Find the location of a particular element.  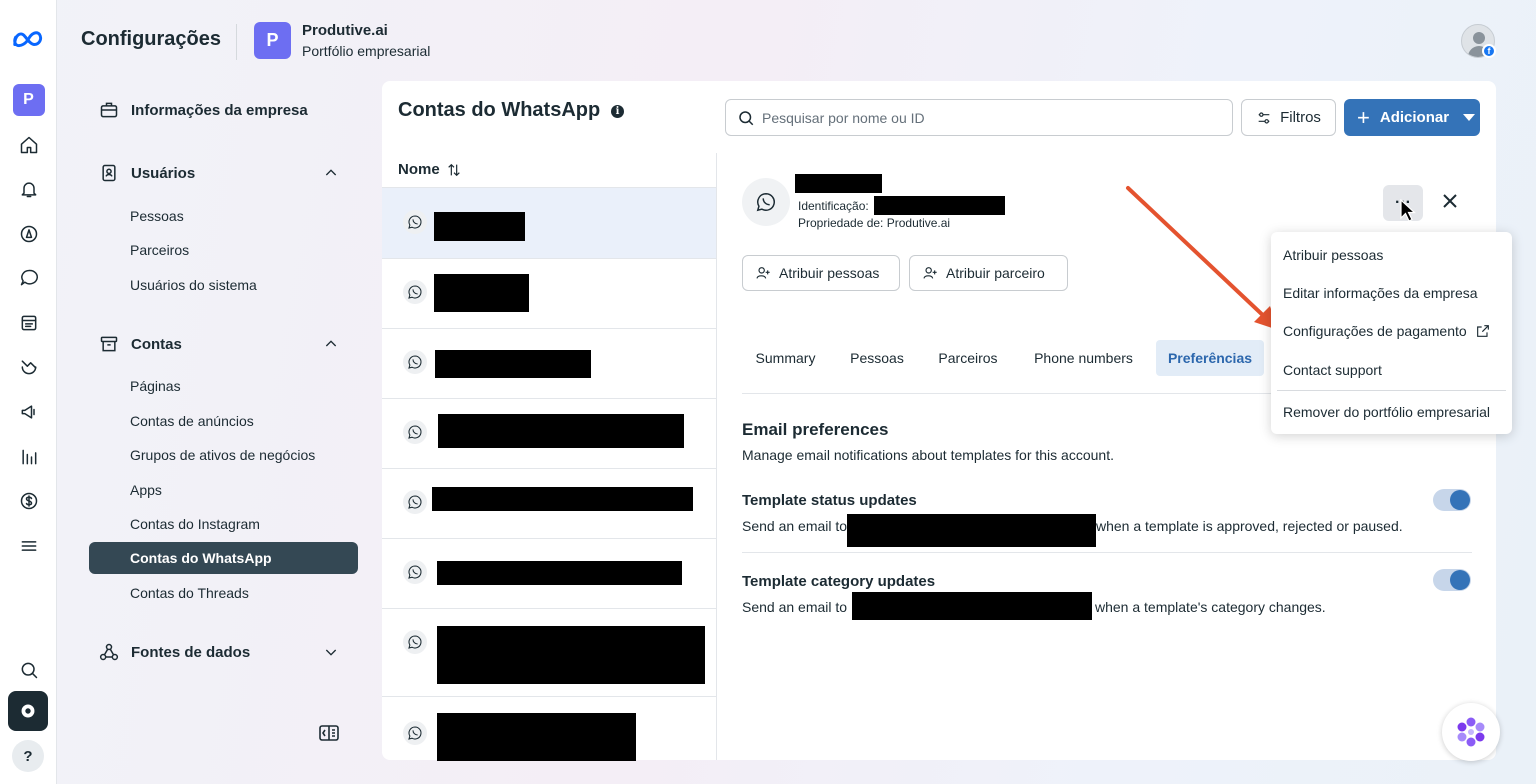

chevron-down-icon is located at coordinates (331, 652).